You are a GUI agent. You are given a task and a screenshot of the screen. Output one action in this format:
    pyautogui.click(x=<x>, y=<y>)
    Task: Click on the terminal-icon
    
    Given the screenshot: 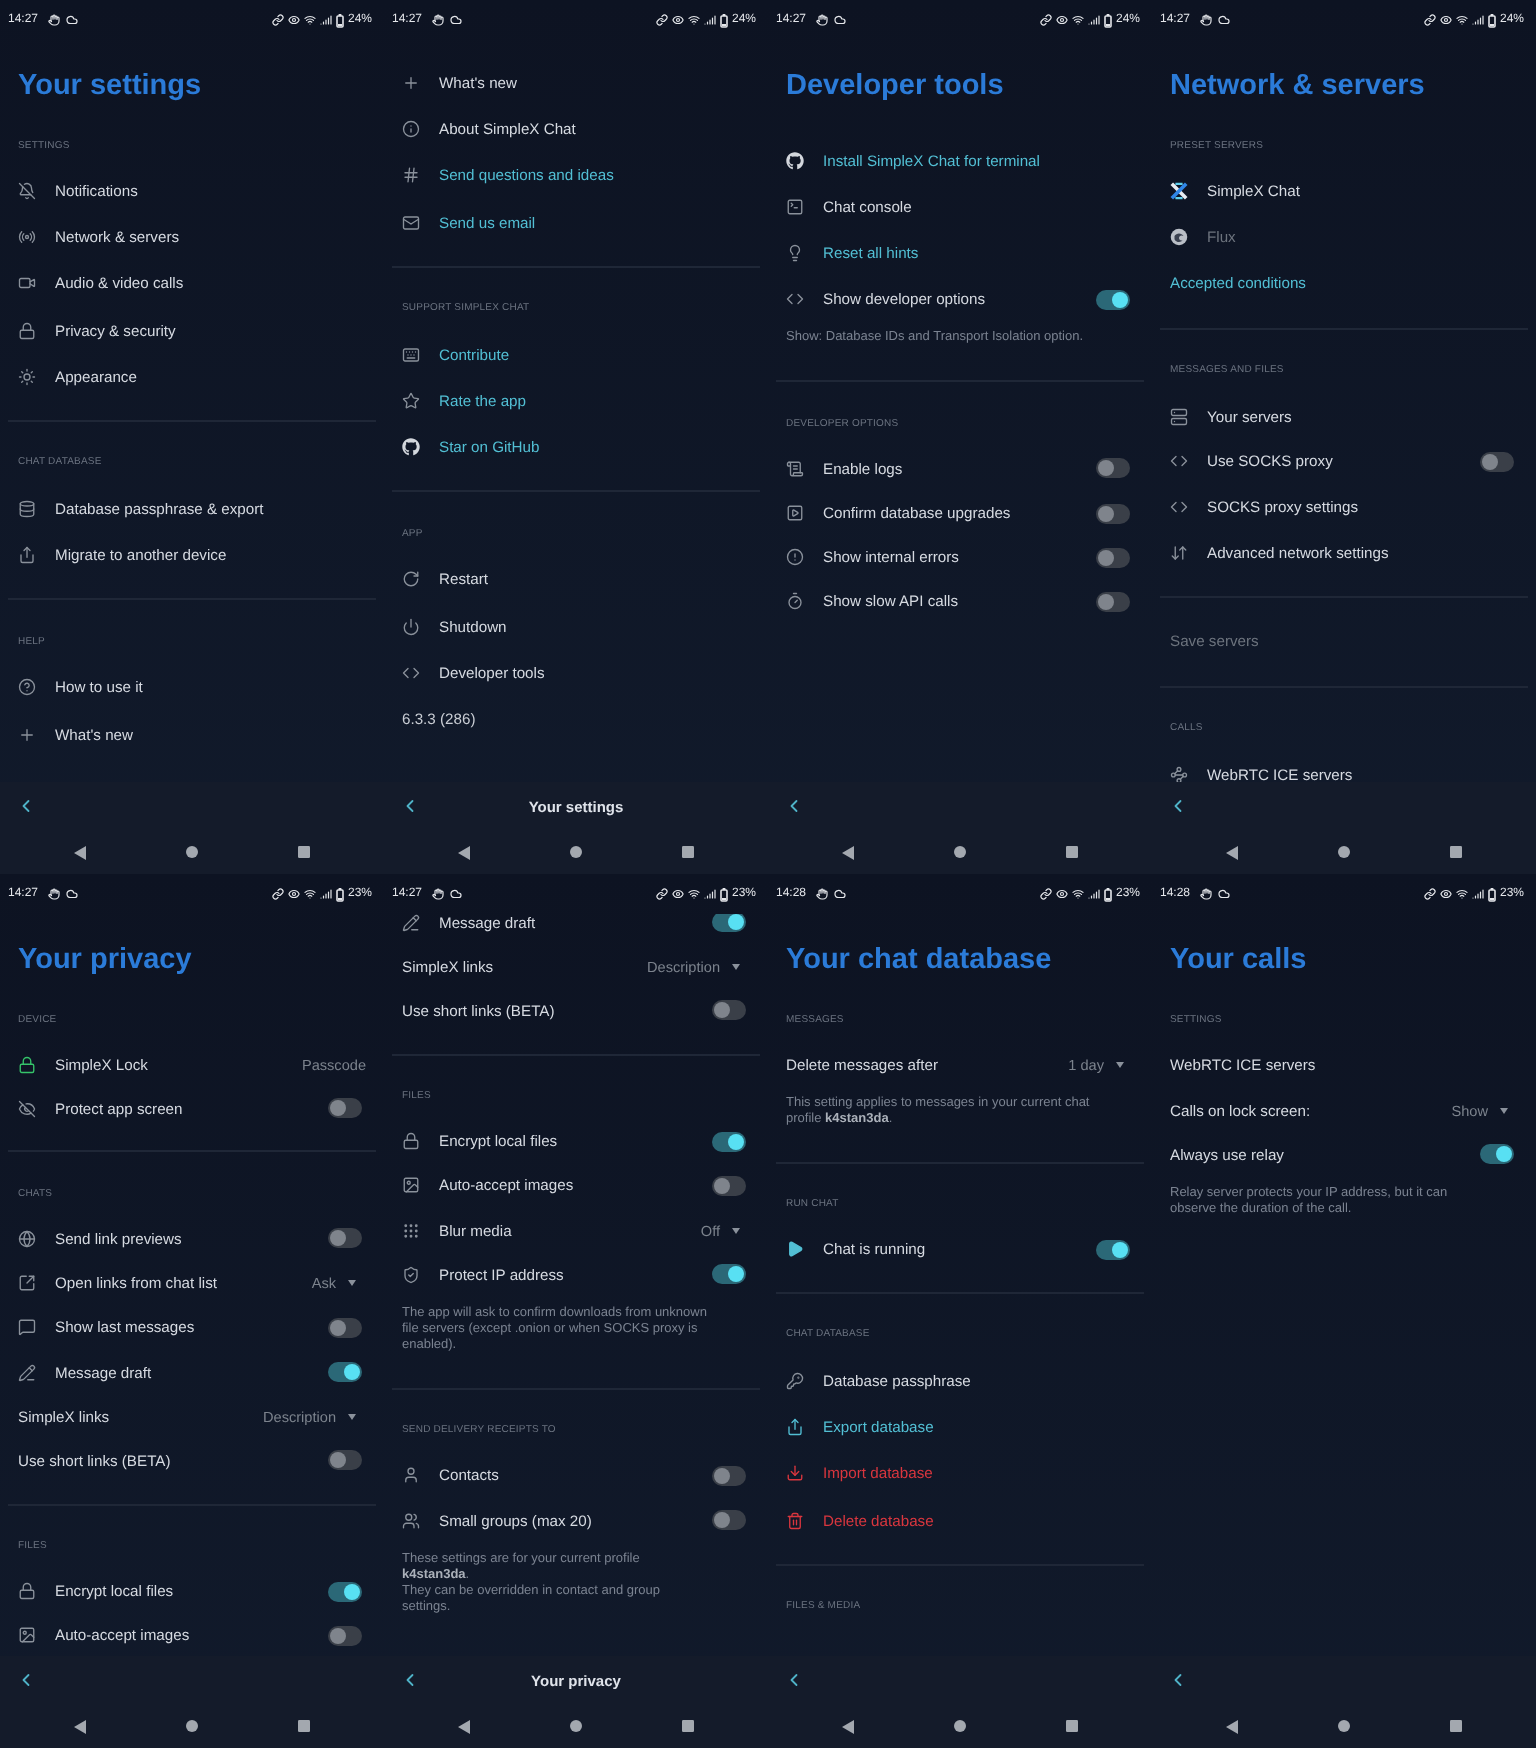 What is the action you would take?
    pyautogui.click(x=795, y=207)
    